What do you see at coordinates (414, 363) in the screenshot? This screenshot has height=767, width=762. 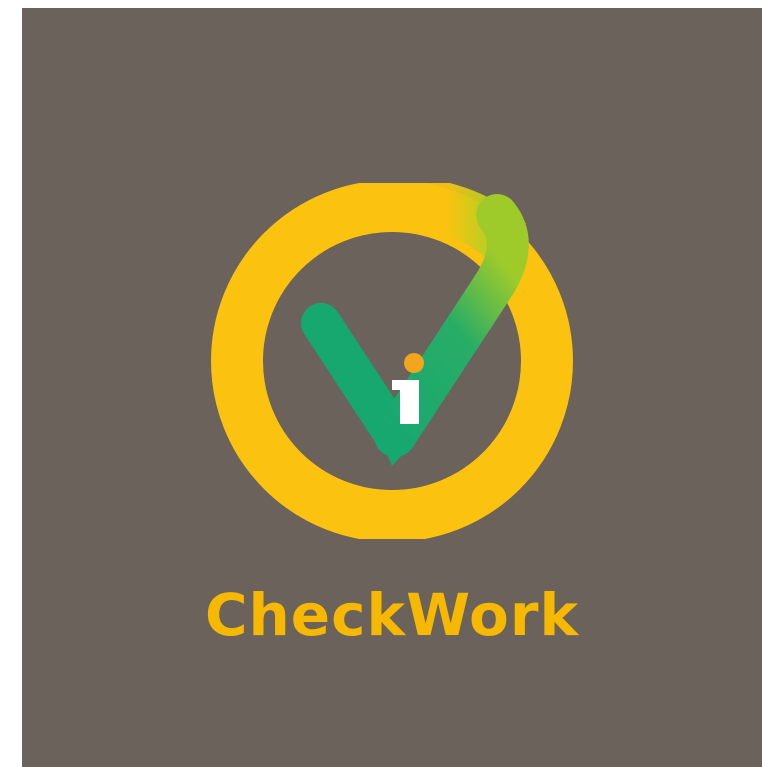 I see `letter-i-dot` at bounding box center [414, 363].